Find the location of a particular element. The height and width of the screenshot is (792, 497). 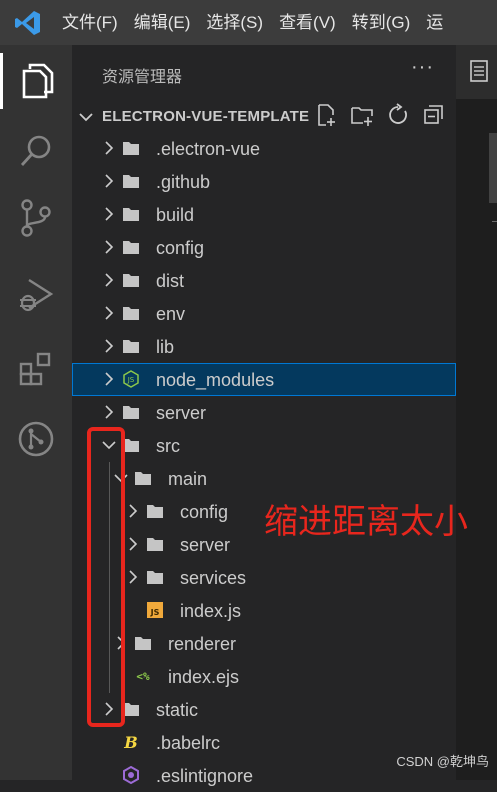

menu-item: 选择(S) is located at coordinates (234, 22).